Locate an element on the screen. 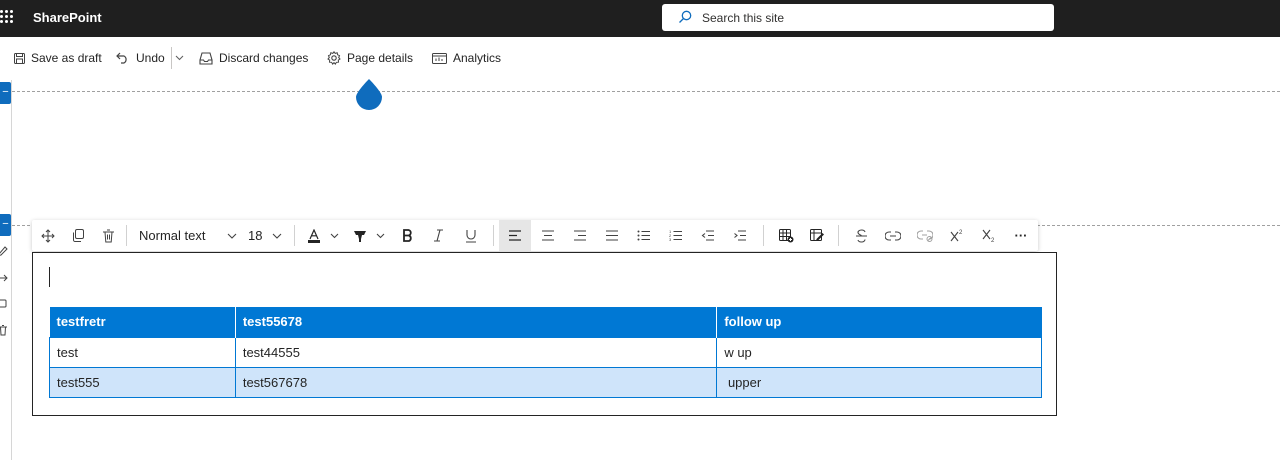 The width and height of the screenshot is (1280, 460). unlink-button is located at coordinates (925, 235).